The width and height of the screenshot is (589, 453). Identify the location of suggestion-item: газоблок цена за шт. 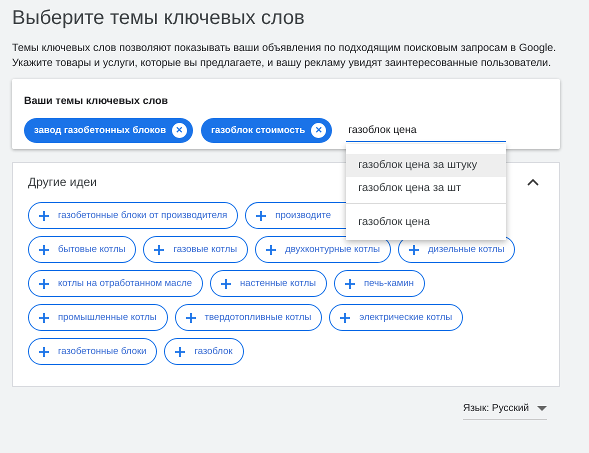
(426, 188).